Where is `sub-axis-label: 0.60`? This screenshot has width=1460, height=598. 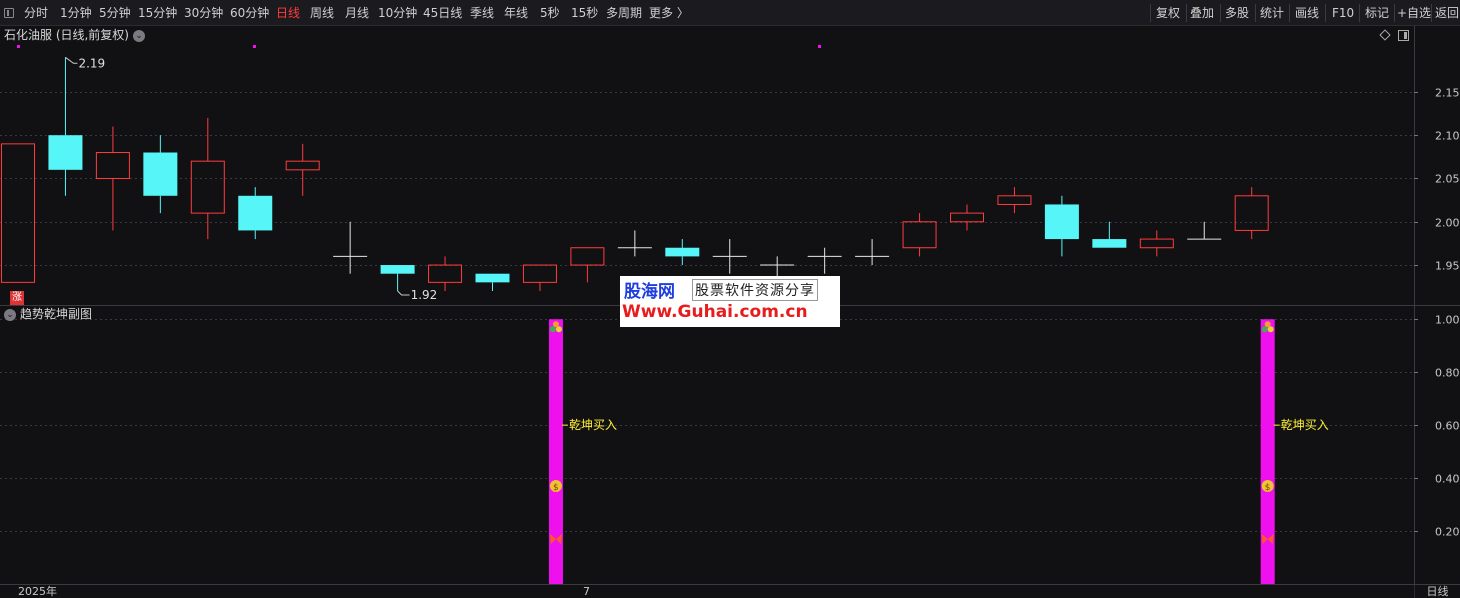 sub-axis-label: 0.60 is located at coordinates (1447, 426).